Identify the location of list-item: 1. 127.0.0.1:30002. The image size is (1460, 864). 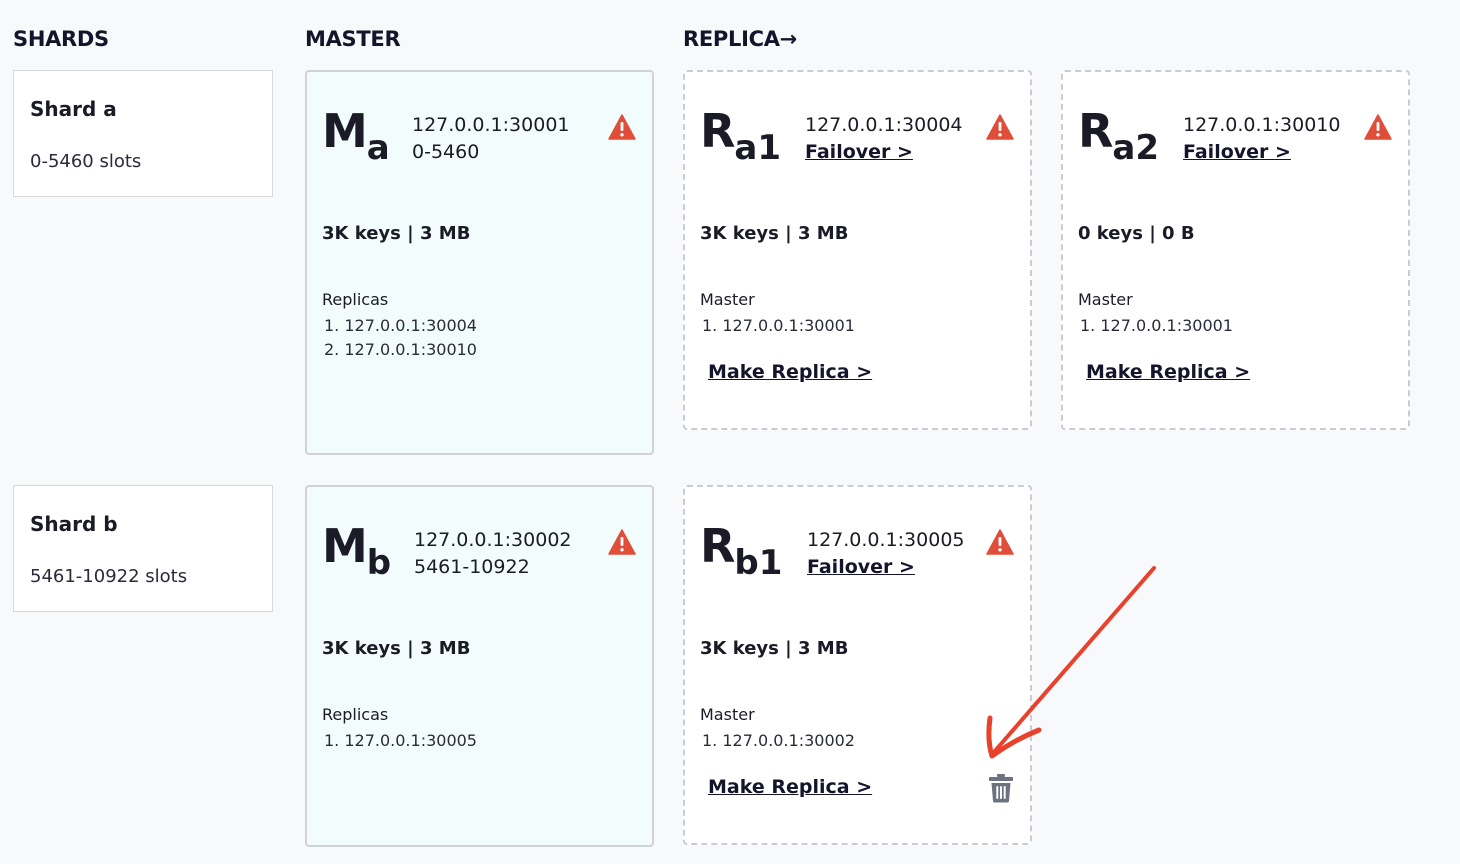
(778, 740).